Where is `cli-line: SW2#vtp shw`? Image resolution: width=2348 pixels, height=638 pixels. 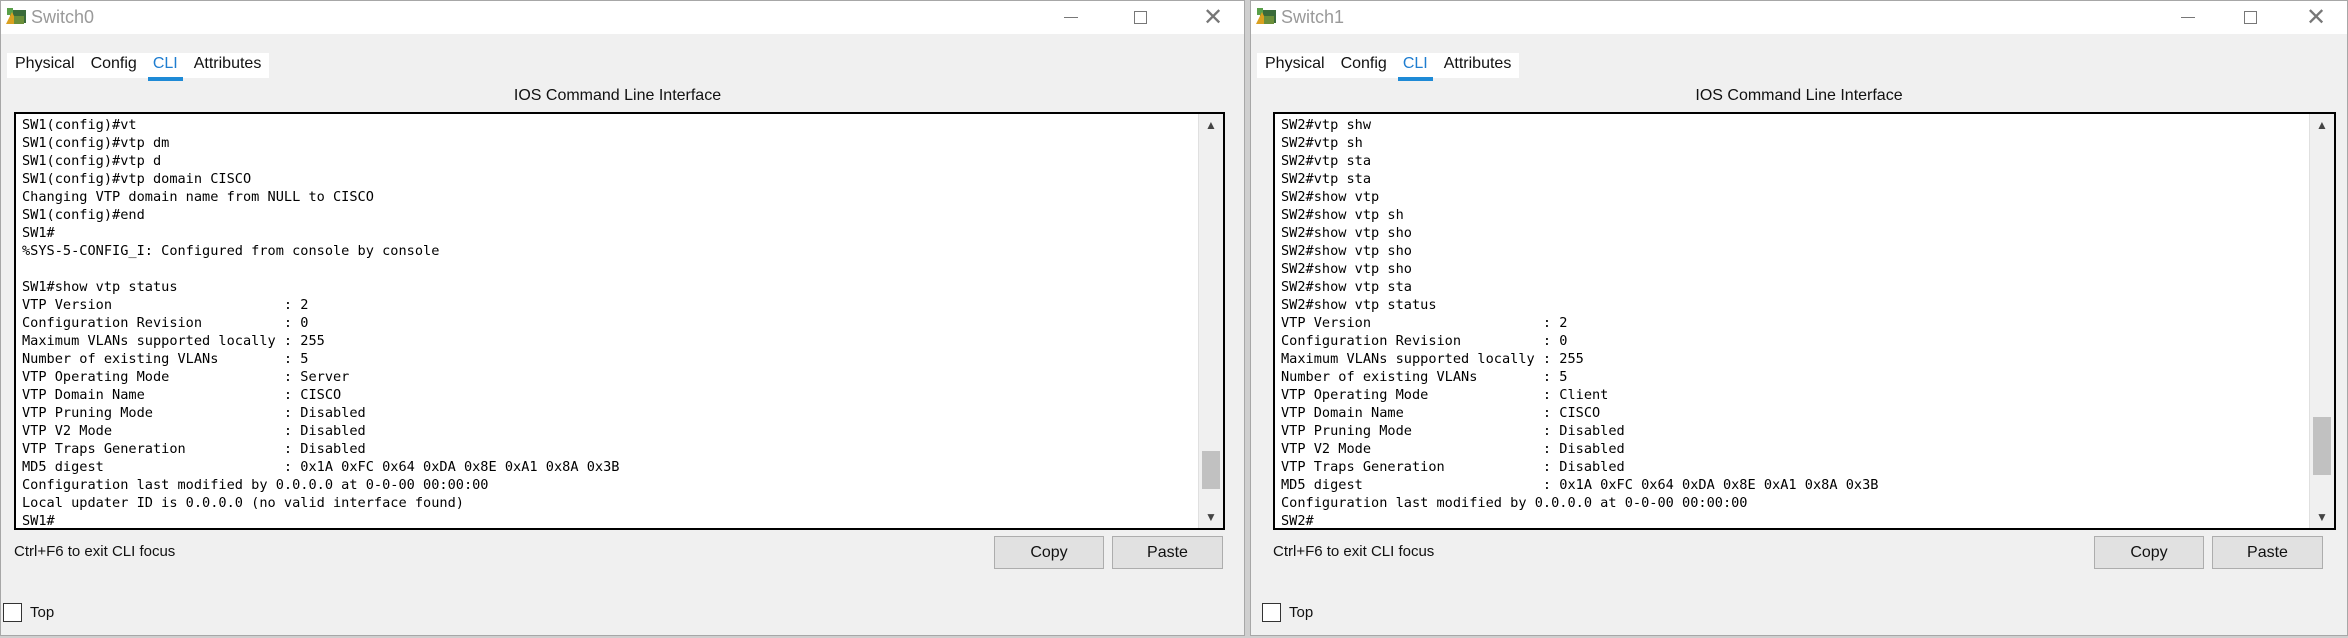 cli-line: SW2#vtp shw is located at coordinates (1326, 125).